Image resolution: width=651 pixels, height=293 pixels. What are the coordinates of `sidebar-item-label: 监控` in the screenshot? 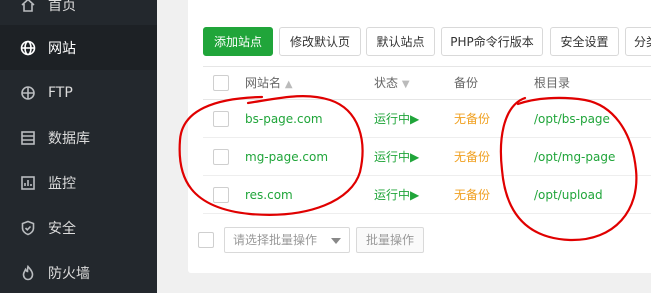 It's located at (62, 183).